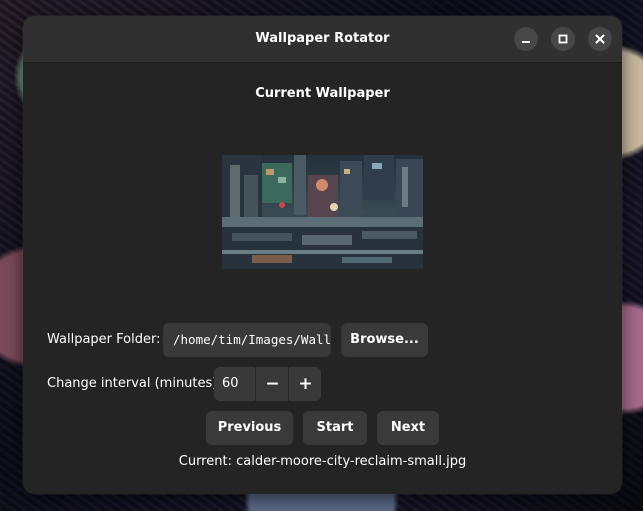 The width and height of the screenshot is (643, 511). What do you see at coordinates (322, 212) in the screenshot?
I see `wallpaper-preview-image` at bounding box center [322, 212].